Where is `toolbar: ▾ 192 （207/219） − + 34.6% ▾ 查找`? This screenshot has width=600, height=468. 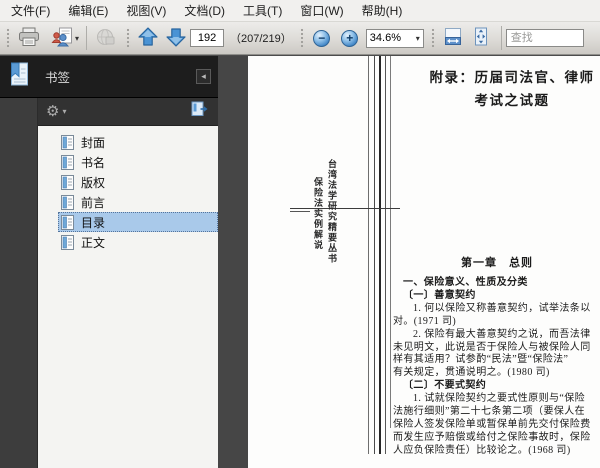 toolbar: ▾ 192 （207/219） − + 34.6% ▾ 查找 is located at coordinates (300, 38).